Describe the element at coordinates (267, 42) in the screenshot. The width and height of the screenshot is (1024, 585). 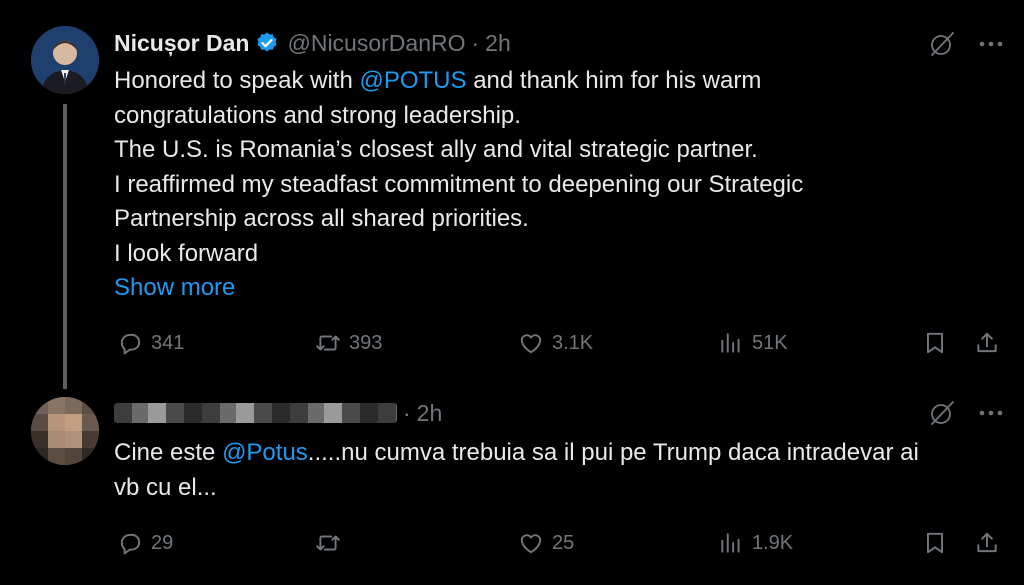
I see `verified-badge-icon` at that location.